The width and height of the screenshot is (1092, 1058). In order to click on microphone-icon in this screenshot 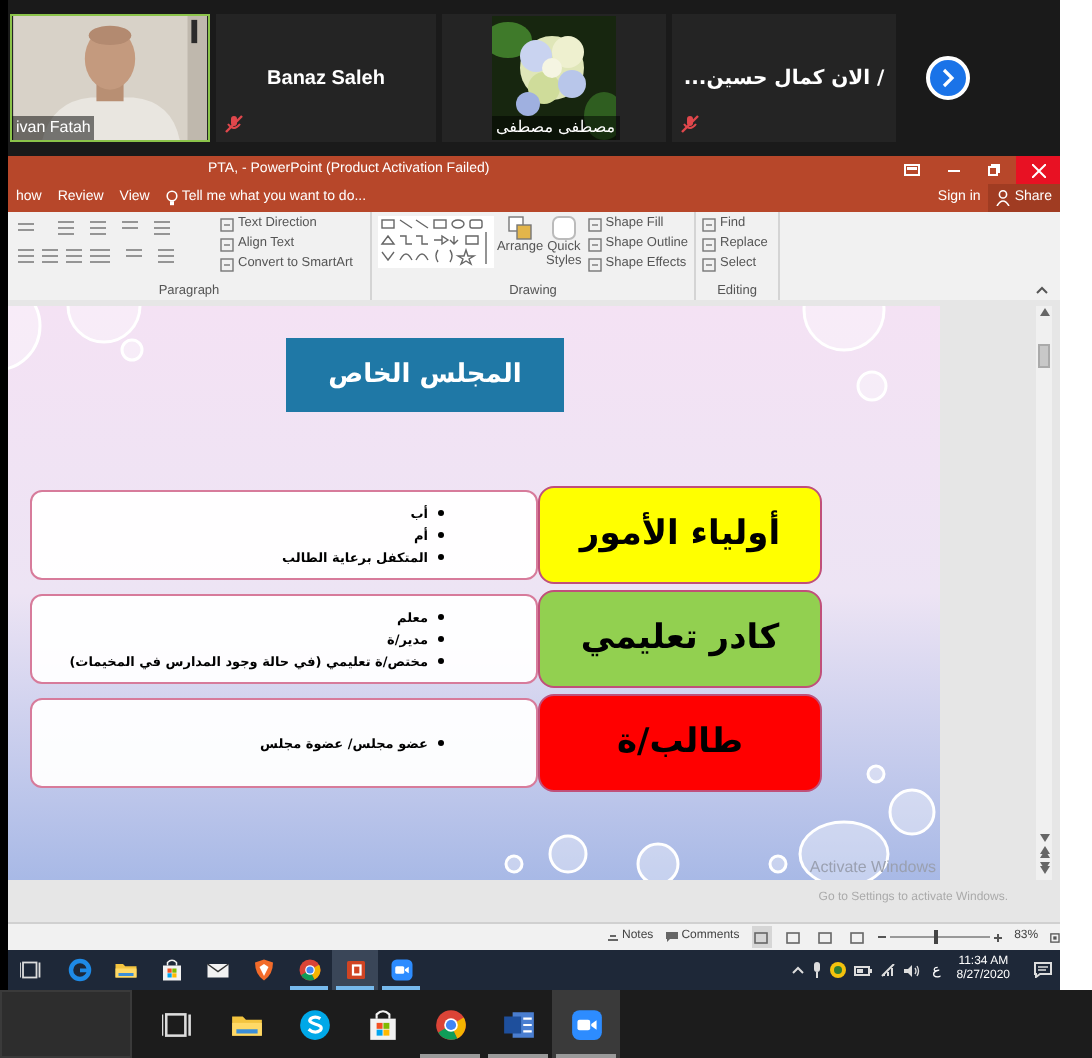, I will do `click(817, 970)`.